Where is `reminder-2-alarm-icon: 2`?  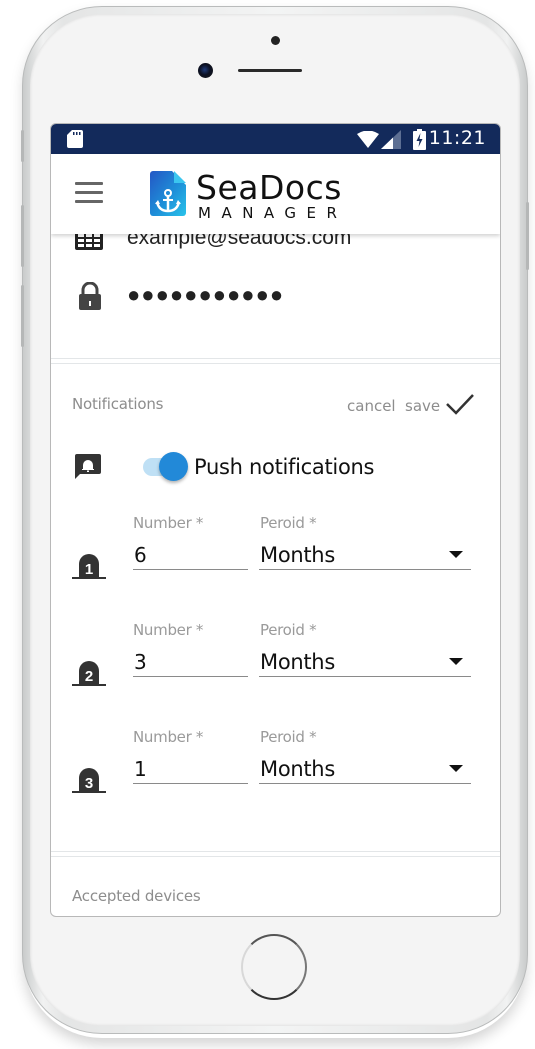
reminder-2-alarm-icon: 2 is located at coordinates (89, 673).